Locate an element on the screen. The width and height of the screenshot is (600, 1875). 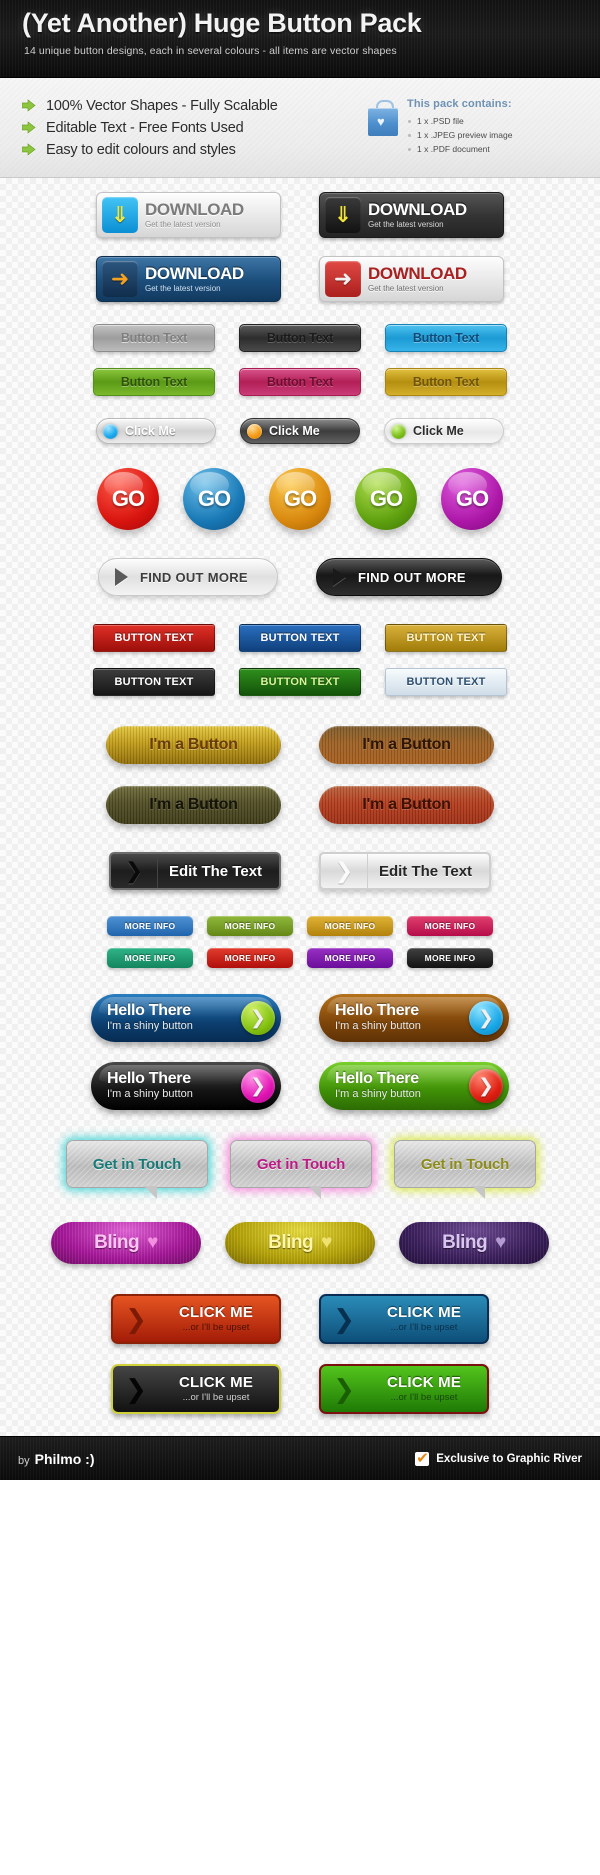
button-text-flat-green: BUTTON TEXT is located at coordinates (300, 682).